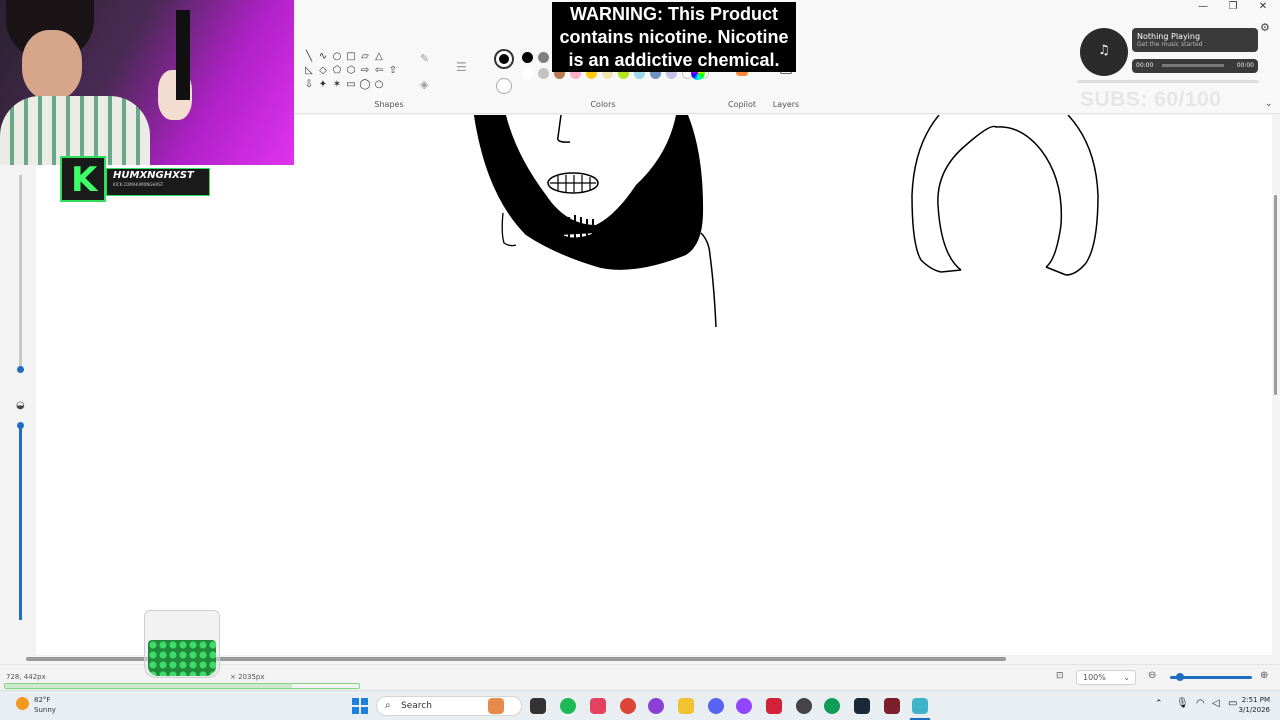 The height and width of the screenshot is (720, 1280). I want to click on shape-option-icon: ⬠, so click(337, 71).